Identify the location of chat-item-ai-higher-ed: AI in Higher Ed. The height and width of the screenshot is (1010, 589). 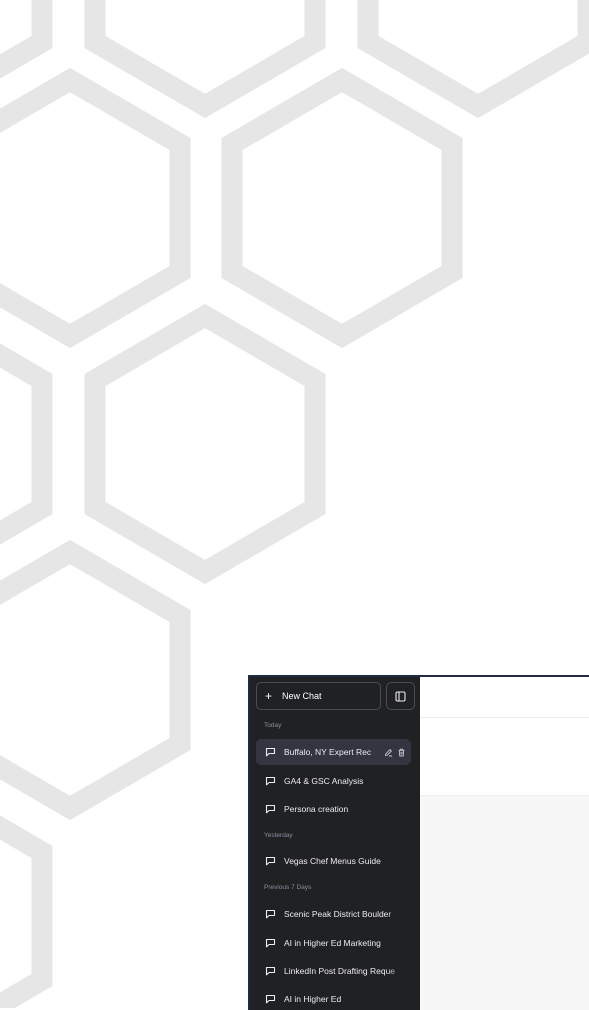
(333, 998).